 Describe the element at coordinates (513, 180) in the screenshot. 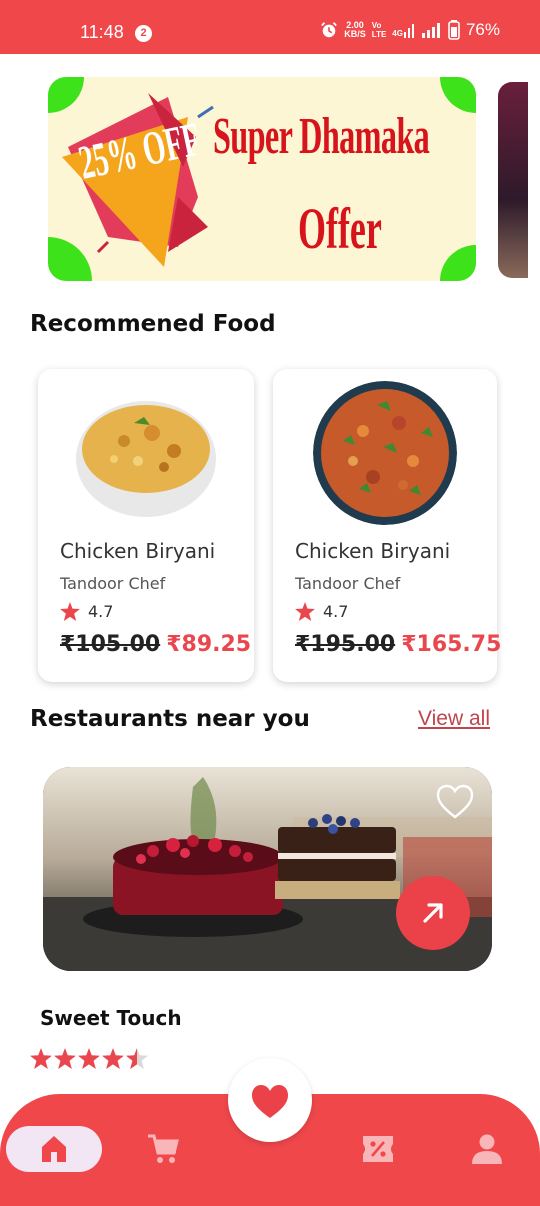

I see `next-banner-peek` at that location.